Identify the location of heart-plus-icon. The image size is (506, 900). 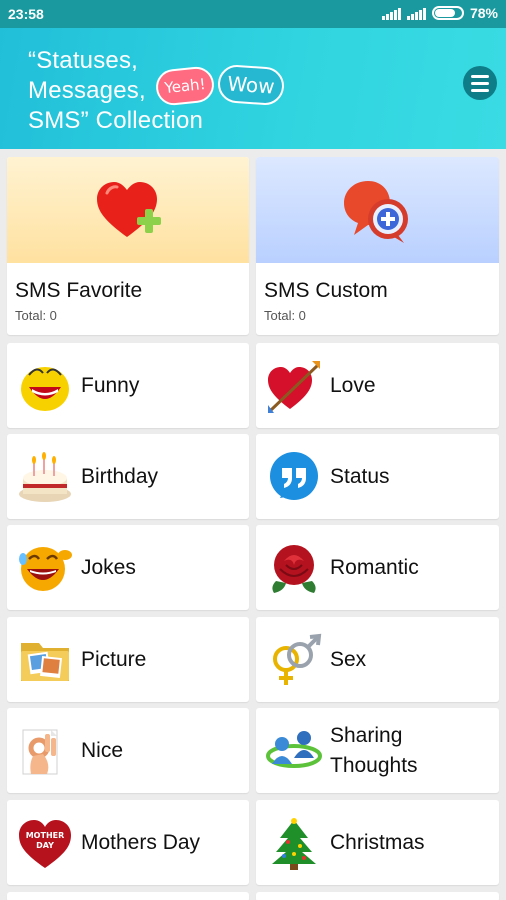
(129, 209).